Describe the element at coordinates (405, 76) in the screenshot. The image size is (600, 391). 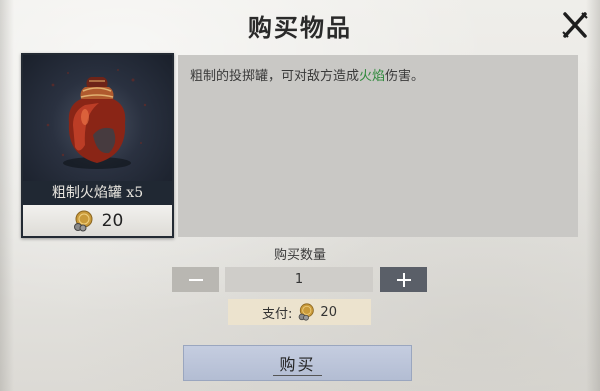
I see `description-suffix: 伤害。` at that location.